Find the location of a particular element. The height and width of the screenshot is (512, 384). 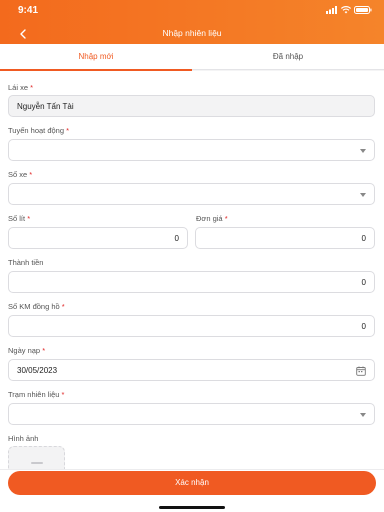

tab-entered: Đã nhập is located at coordinates (288, 57).